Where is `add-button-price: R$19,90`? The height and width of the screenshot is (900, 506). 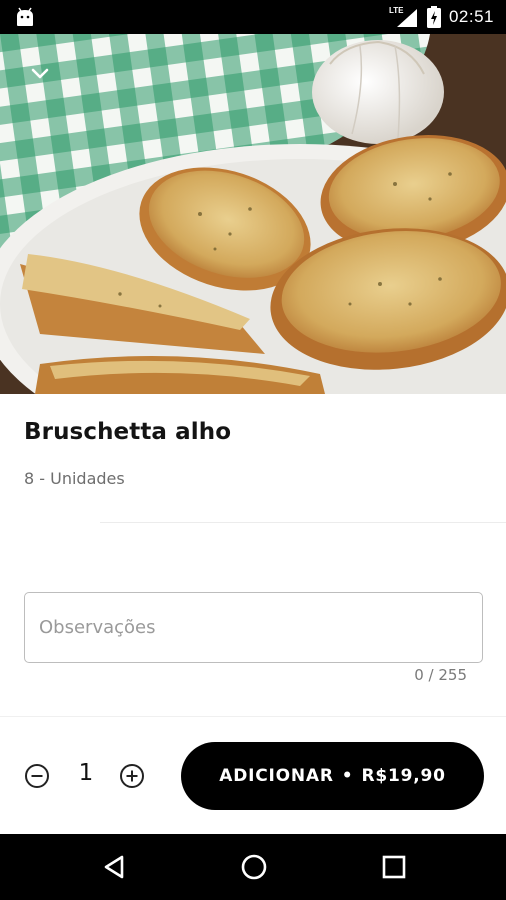 add-button-price: R$19,90 is located at coordinates (403, 776).